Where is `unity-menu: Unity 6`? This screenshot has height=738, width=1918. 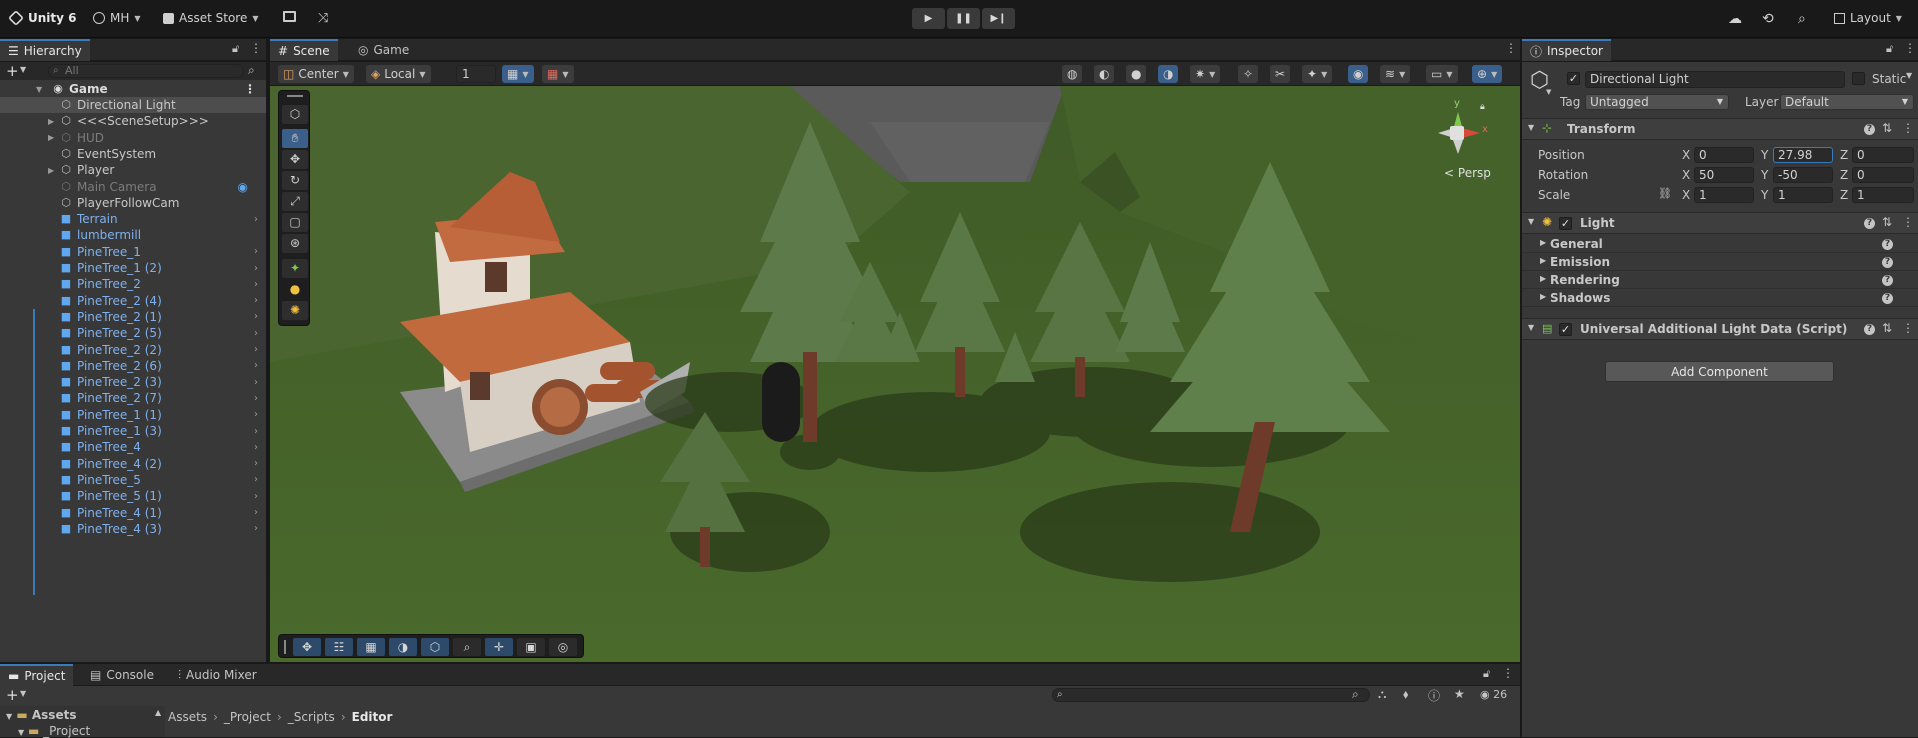 unity-menu: Unity 6 is located at coordinates (42, 18).